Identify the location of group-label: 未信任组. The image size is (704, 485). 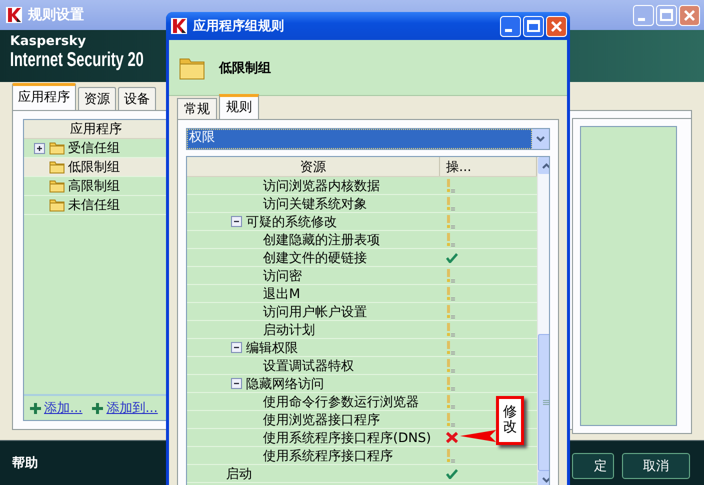
(94, 205).